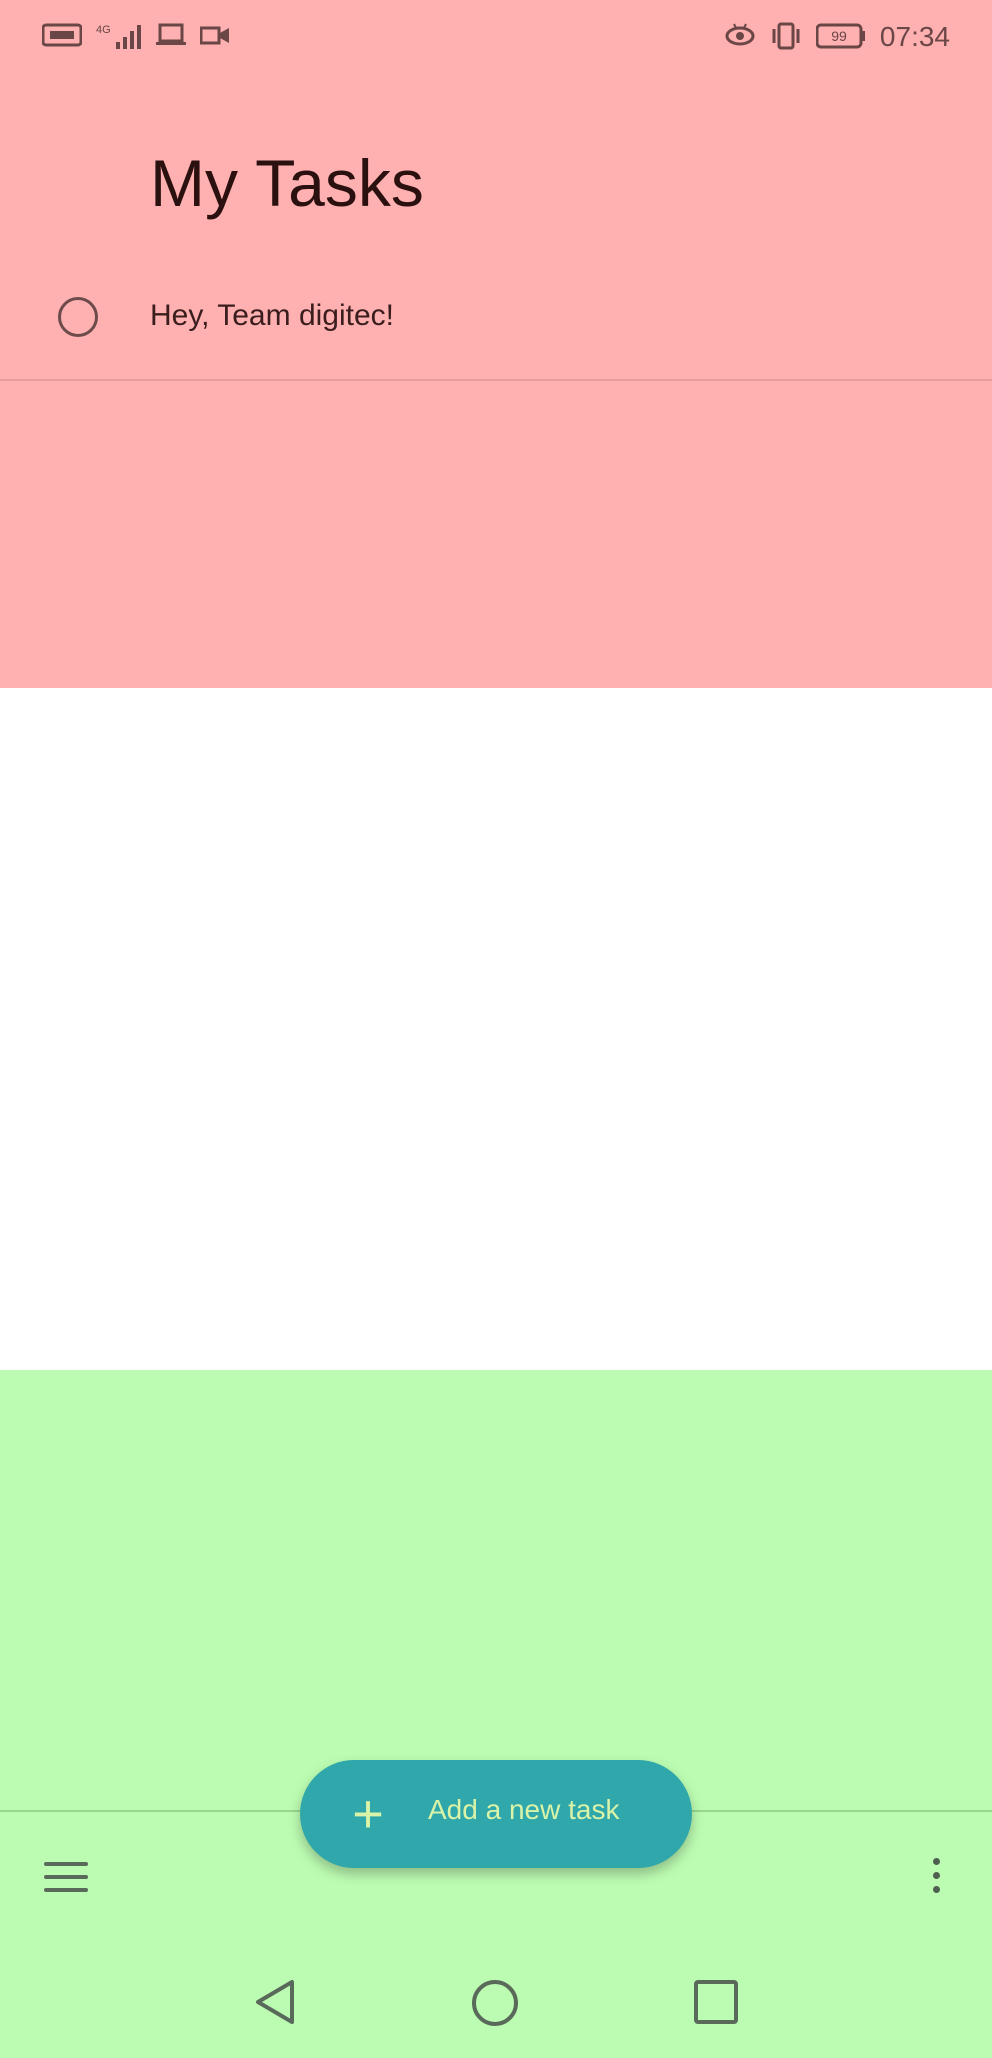 The image size is (992, 2058). I want to click on menu-icon, so click(66, 1880).